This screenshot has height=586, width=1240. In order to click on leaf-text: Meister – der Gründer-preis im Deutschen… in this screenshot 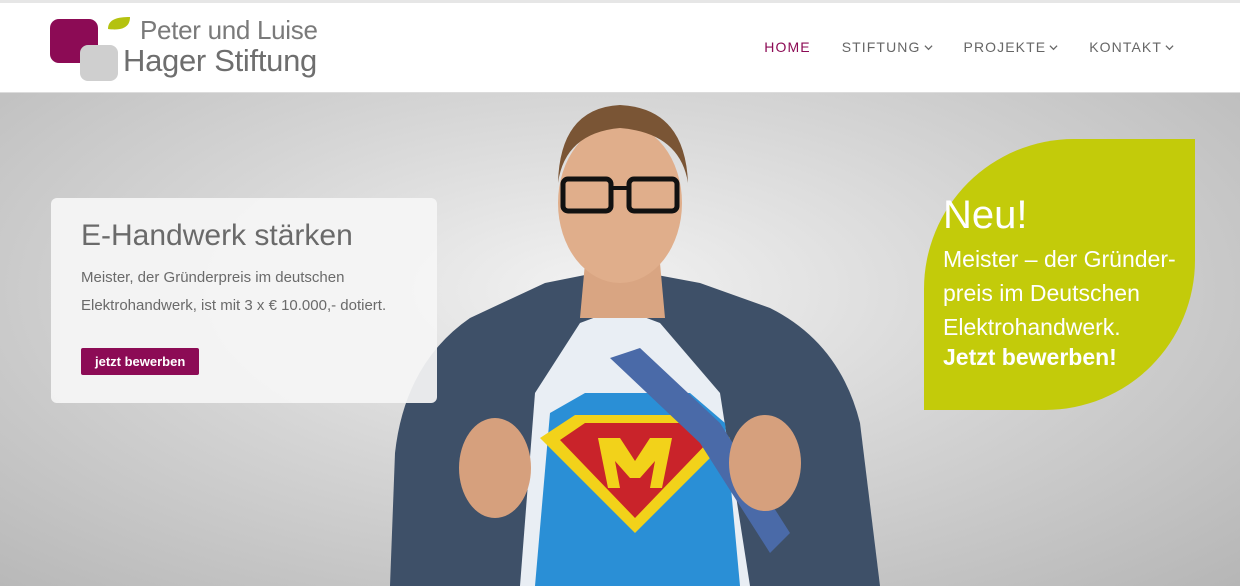, I will do `click(1059, 293)`.